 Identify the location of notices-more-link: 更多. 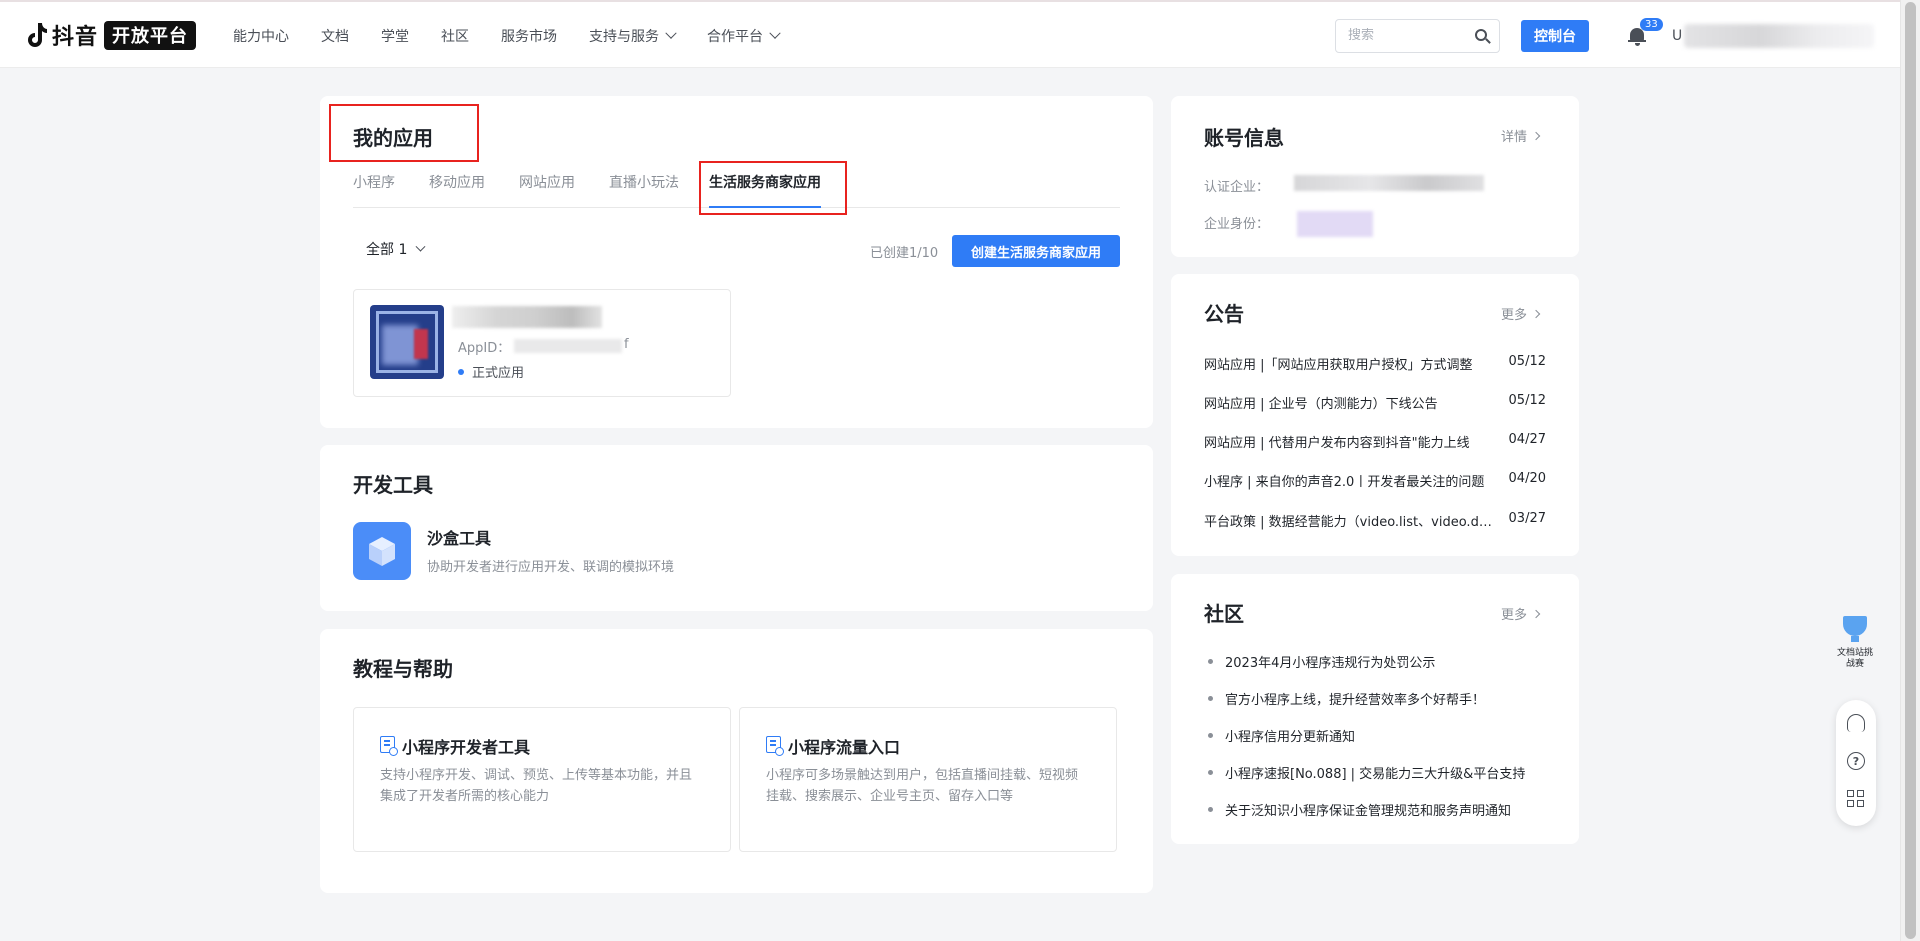
(1521, 313).